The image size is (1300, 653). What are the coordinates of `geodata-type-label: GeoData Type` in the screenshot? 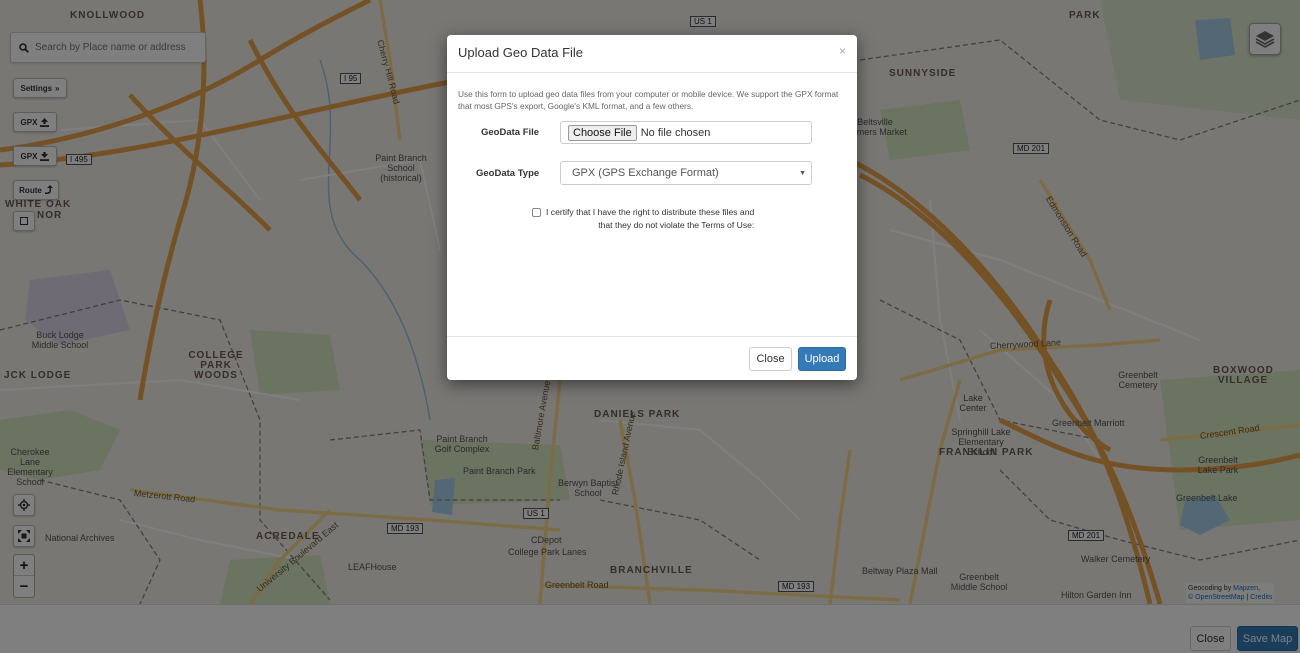 It's located at (508, 173).